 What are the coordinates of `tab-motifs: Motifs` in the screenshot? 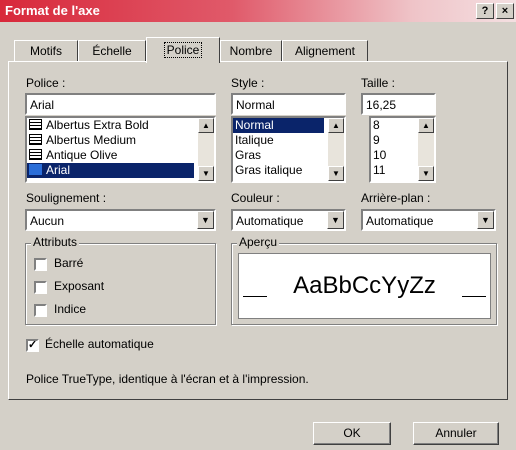 It's located at (46, 51).